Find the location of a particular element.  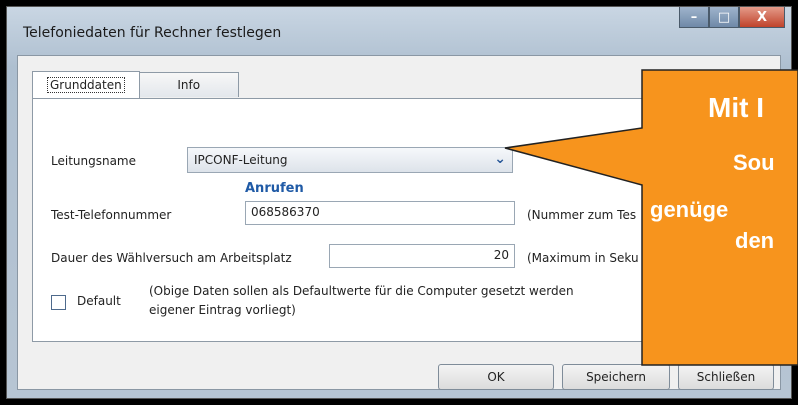

callout-text-line1: Mit I is located at coordinates (736, 107).